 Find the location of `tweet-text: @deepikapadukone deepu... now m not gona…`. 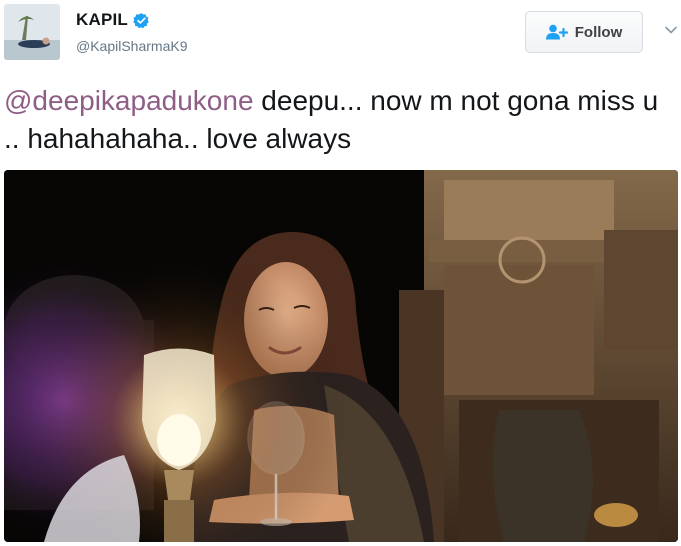

tweet-text: @deepikapadukone deepu... now m not gona… is located at coordinates (339, 120).